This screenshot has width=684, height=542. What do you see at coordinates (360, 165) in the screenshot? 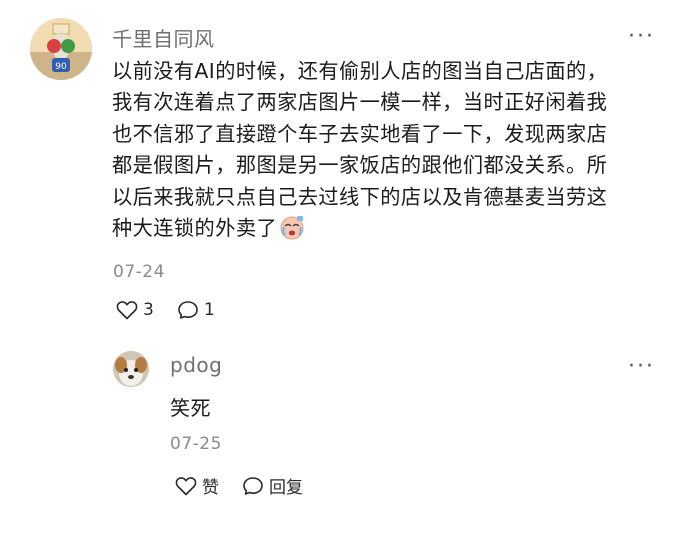
I see `comment-line: 都是假图片，那图是另一家饭店的跟他们都没关系。所` at bounding box center [360, 165].